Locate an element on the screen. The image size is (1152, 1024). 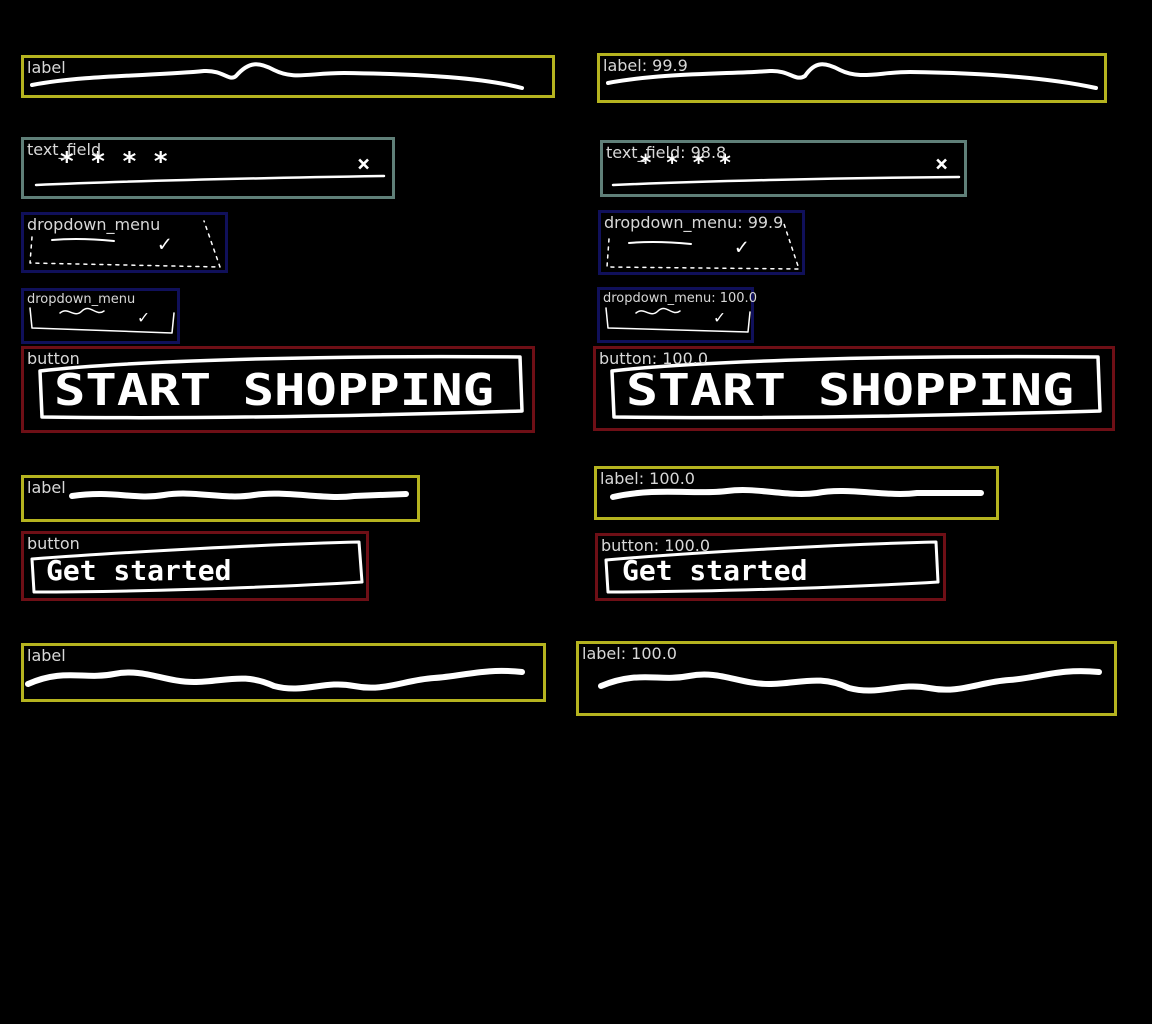
label-box-1-right: label: 99.9 is located at coordinates (852, 78).